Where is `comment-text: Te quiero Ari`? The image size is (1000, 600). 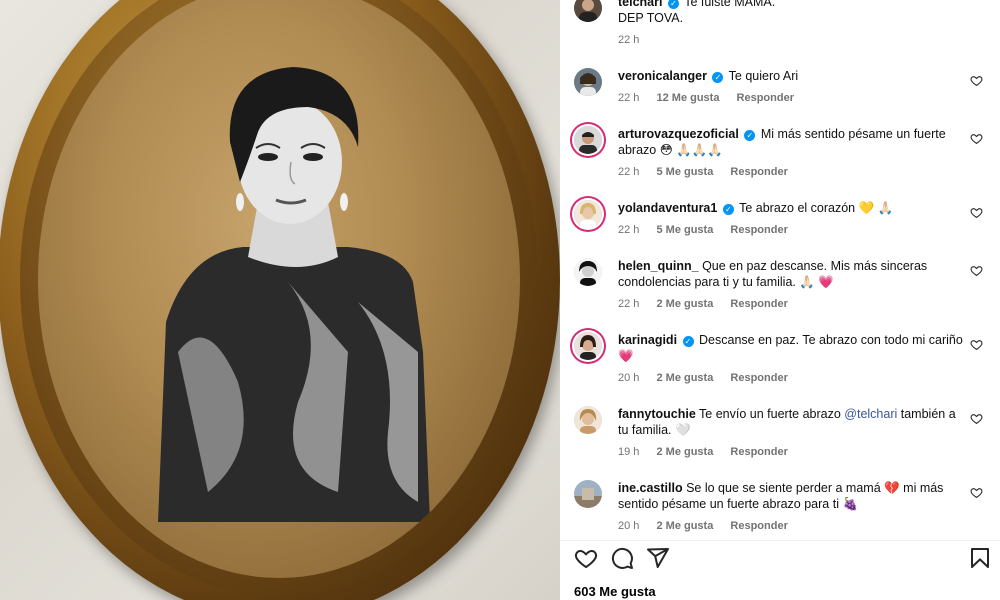 comment-text: Te quiero Ari is located at coordinates (763, 76).